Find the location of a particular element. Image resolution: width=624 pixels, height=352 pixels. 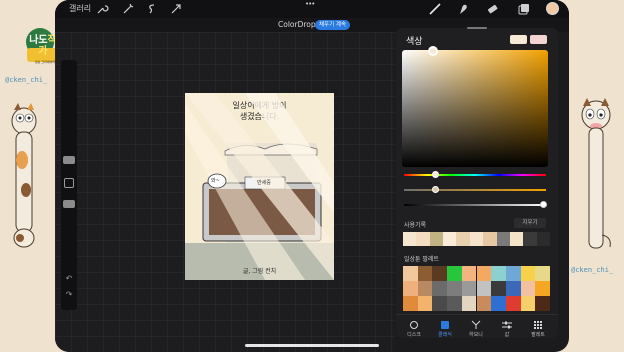

tab-palettes: 팔레트 is located at coordinates (538, 334).